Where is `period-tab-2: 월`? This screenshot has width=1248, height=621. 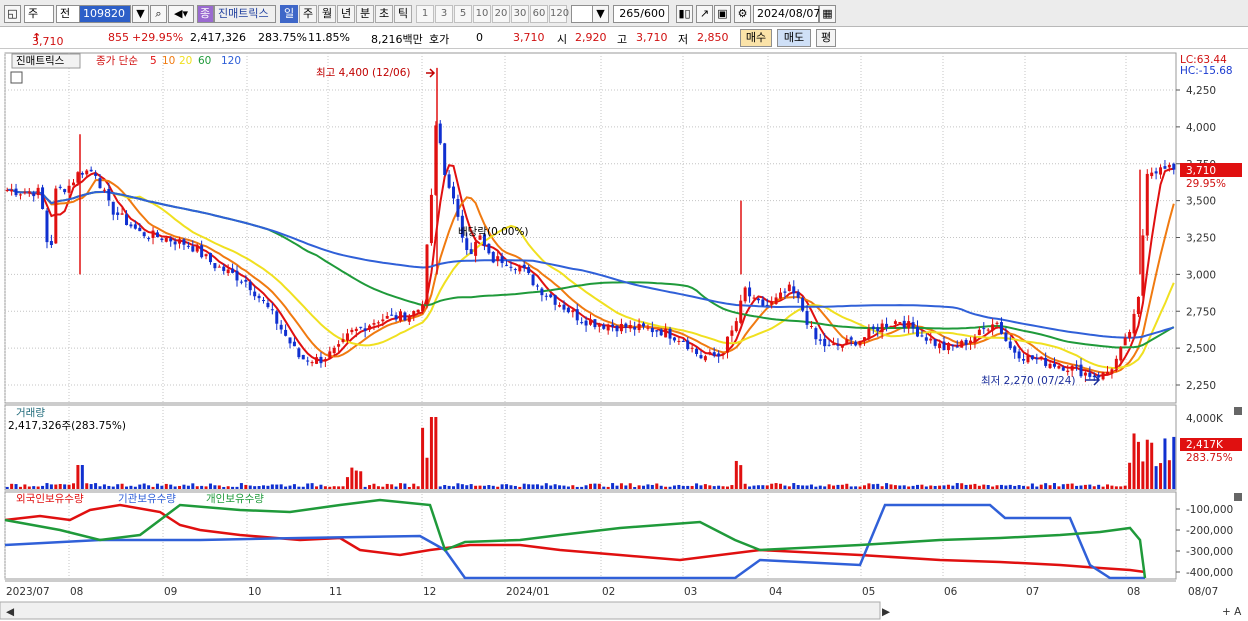
period-tab-2: 월 is located at coordinates (327, 14).